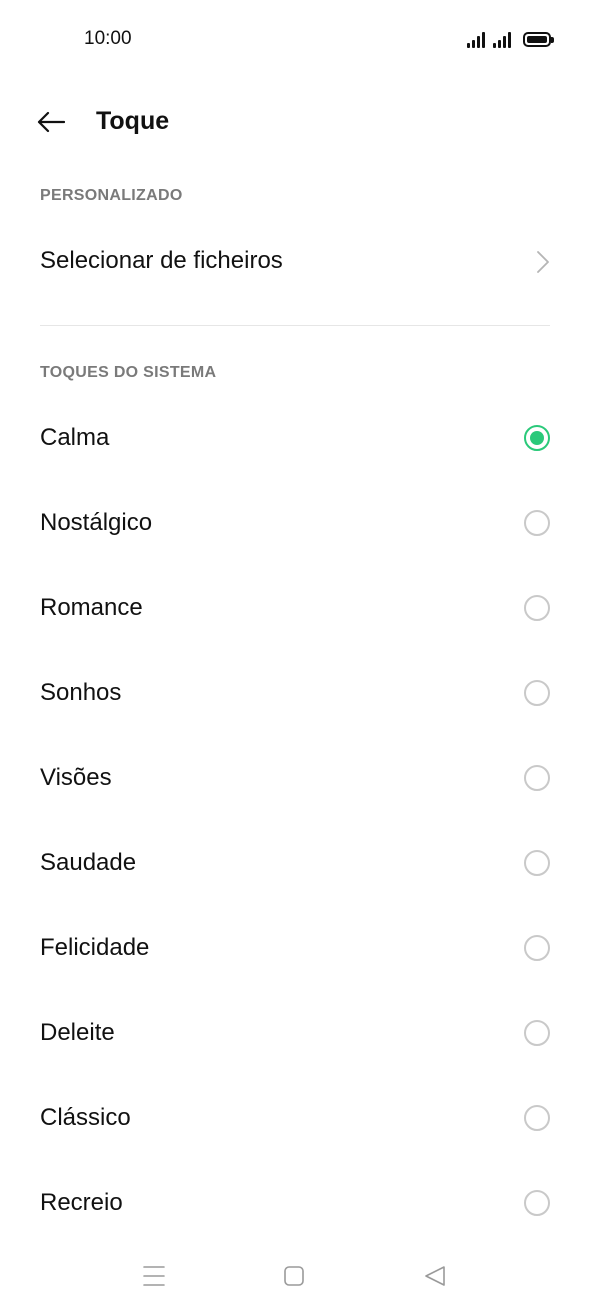 The image size is (589, 1309). Describe the element at coordinates (538, 39) in the screenshot. I see `battery-icon` at that location.